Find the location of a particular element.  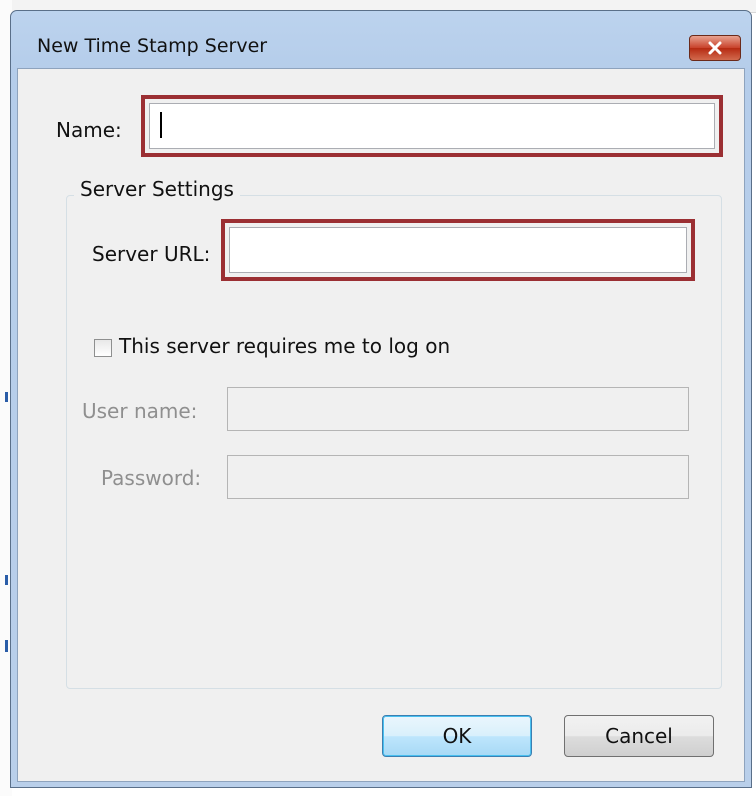

server-url-input is located at coordinates (458, 250).